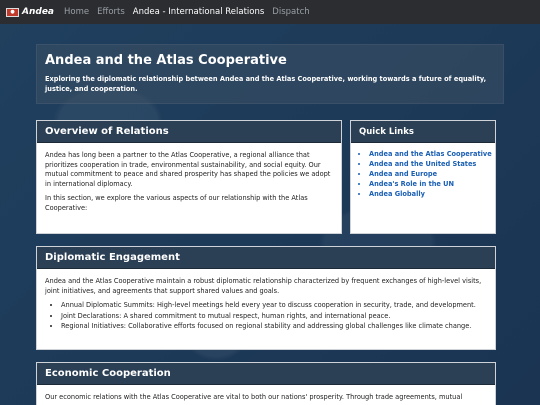 The height and width of the screenshot is (405, 540). What do you see at coordinates (432, 174) in the screenshot?
I see `quick-link-europe: Andea and Europe` at bounding box center [432, 174].